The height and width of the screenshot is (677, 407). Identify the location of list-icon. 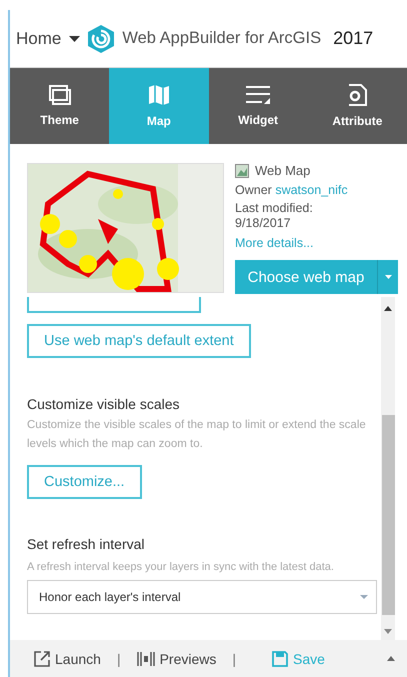
(258, 95).